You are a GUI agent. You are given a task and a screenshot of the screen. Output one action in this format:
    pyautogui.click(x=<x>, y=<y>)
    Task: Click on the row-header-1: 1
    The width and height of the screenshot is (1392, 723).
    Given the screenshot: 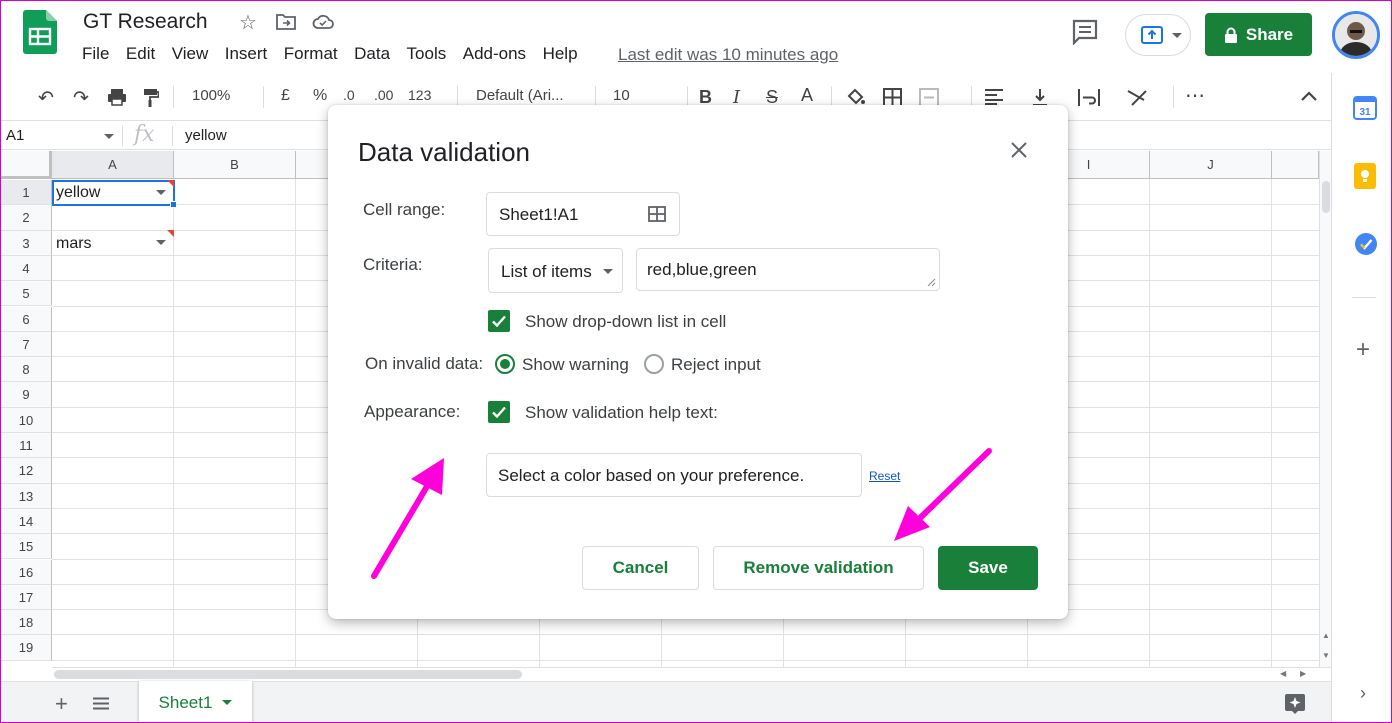 What is the action you would take?
    pyautogui.click(x=26, y=193)
    